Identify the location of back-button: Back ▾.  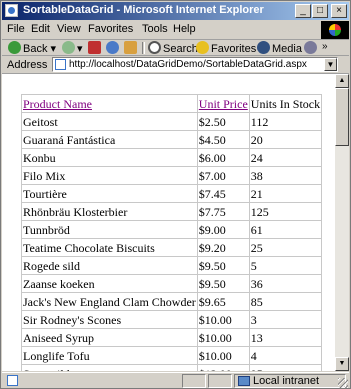
(32, 48).